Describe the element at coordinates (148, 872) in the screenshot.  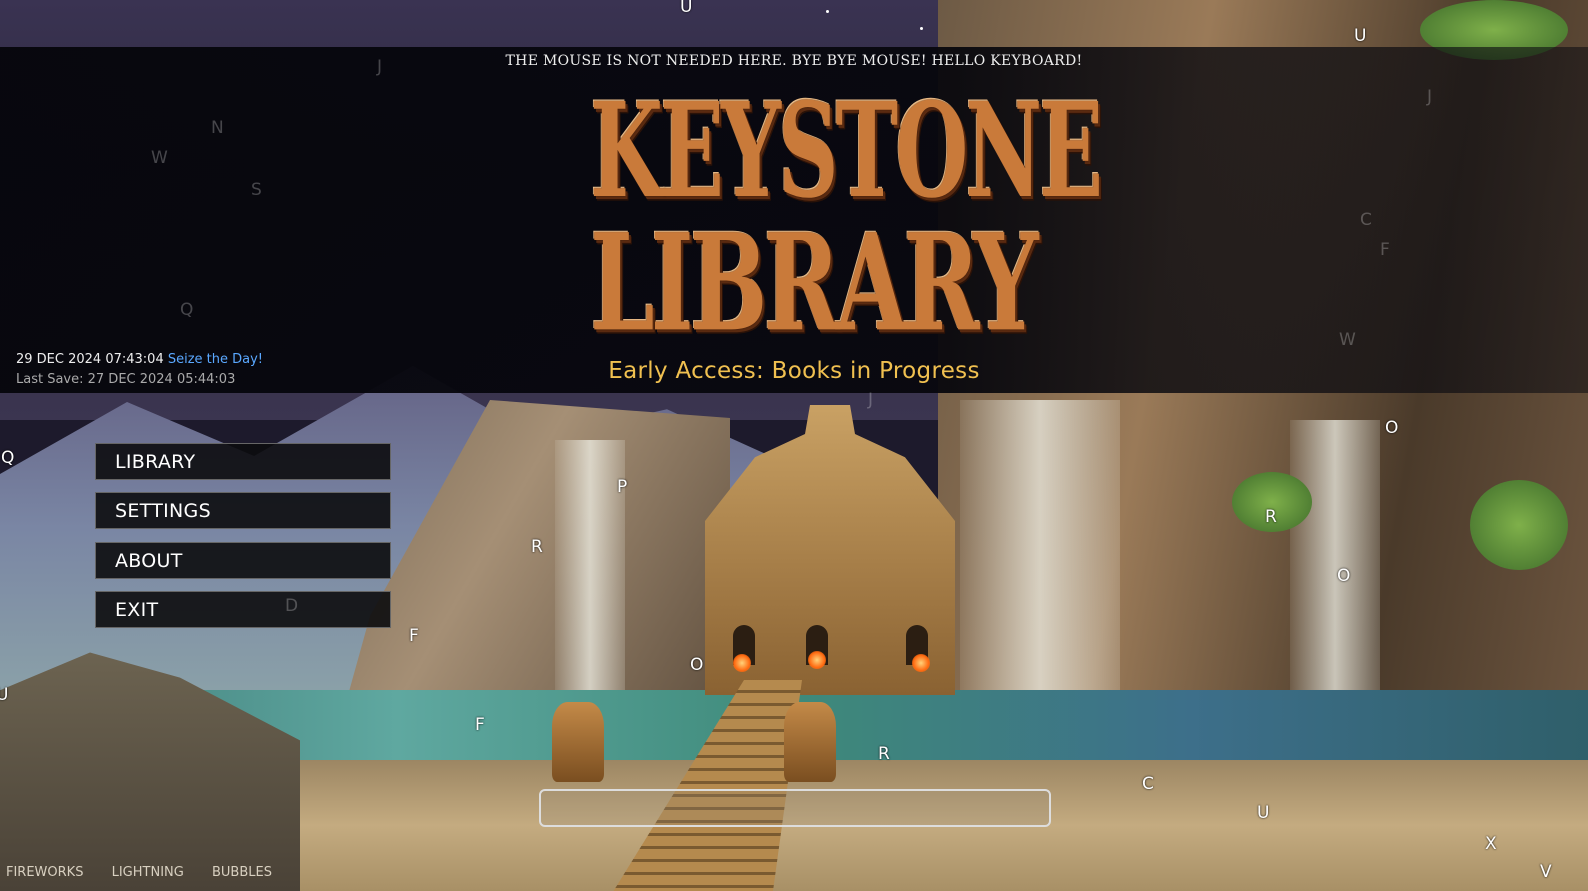
I see `lightning-toggle: LIGHTNING` at that location.